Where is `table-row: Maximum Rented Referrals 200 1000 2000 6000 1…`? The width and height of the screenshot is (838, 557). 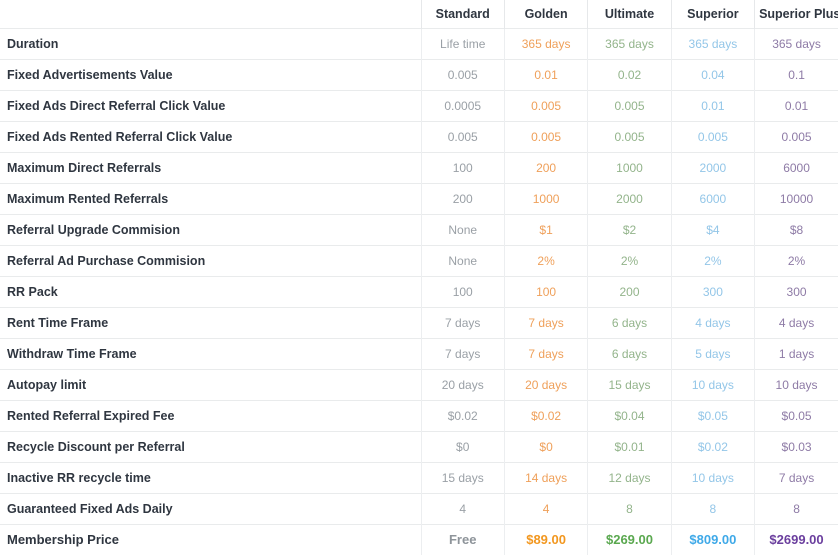 table-row: Maximum Rented Referrals 200 1000 2000 6000 1… is located at coordinates (419, 198).